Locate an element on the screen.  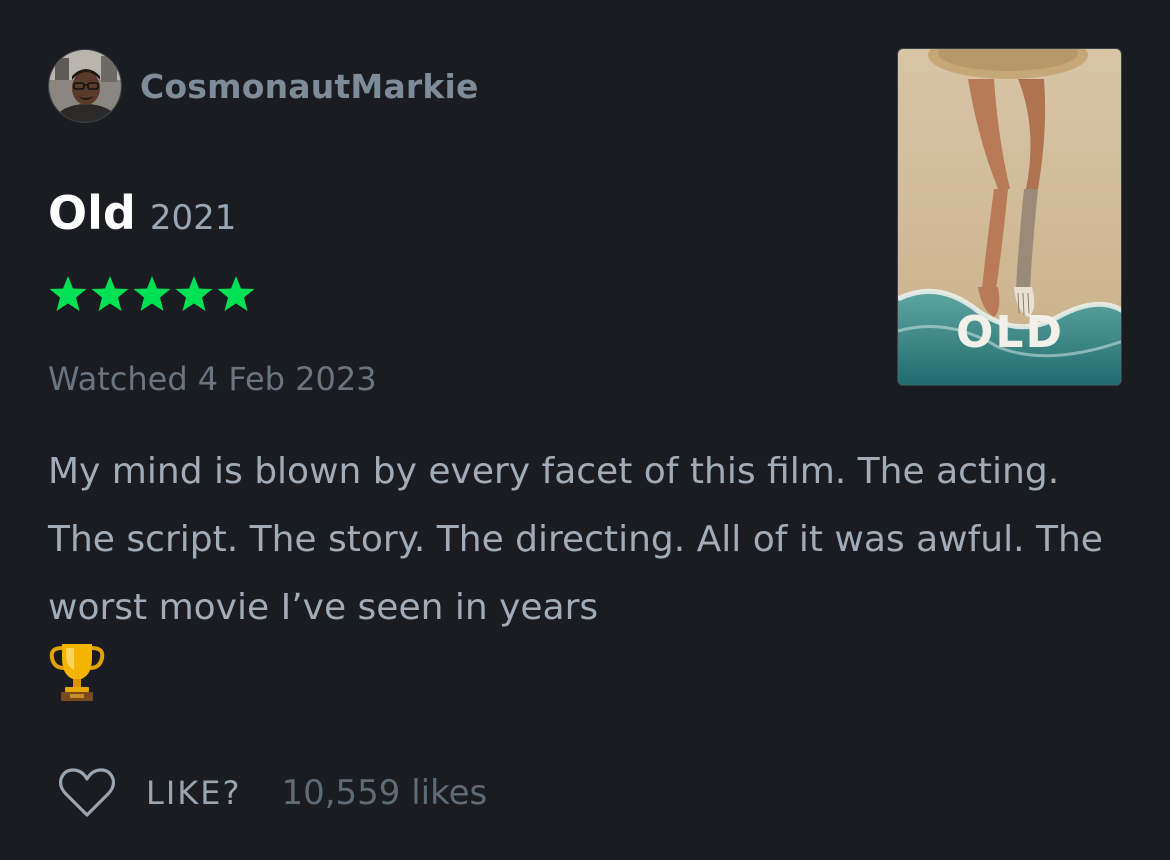
film-poster: OLD is located at coordinates (1009, 217).